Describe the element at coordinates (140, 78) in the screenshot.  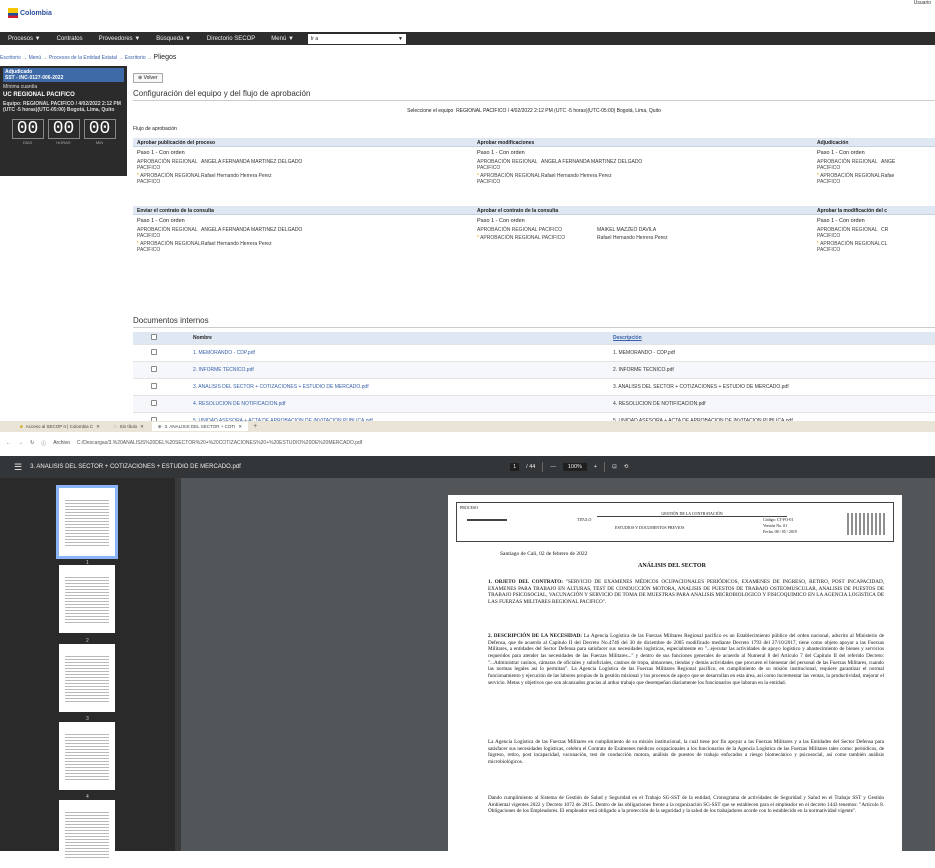
I see `back-icon: ⊕` at that location.